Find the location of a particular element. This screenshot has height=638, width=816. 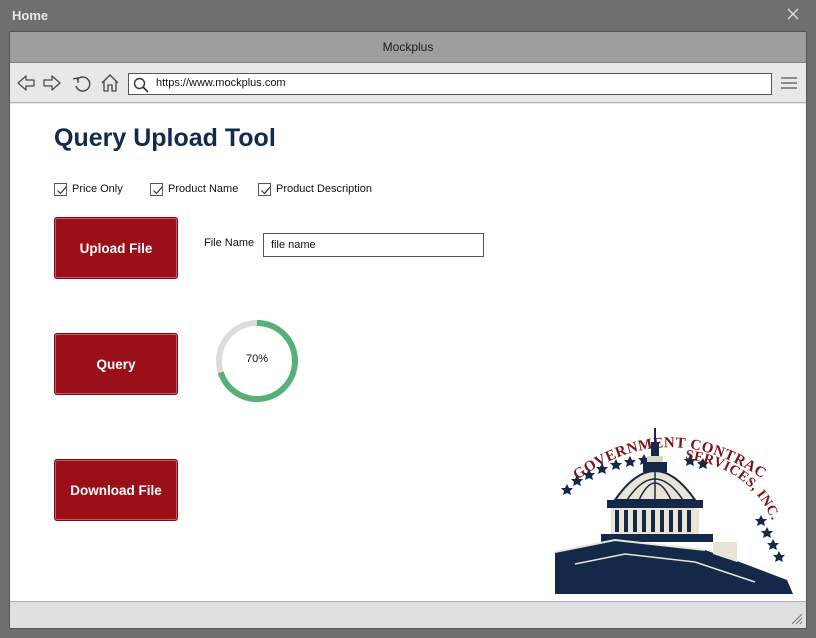

url-text: https://www.mockplus.com is located at coordinates (221, 83).